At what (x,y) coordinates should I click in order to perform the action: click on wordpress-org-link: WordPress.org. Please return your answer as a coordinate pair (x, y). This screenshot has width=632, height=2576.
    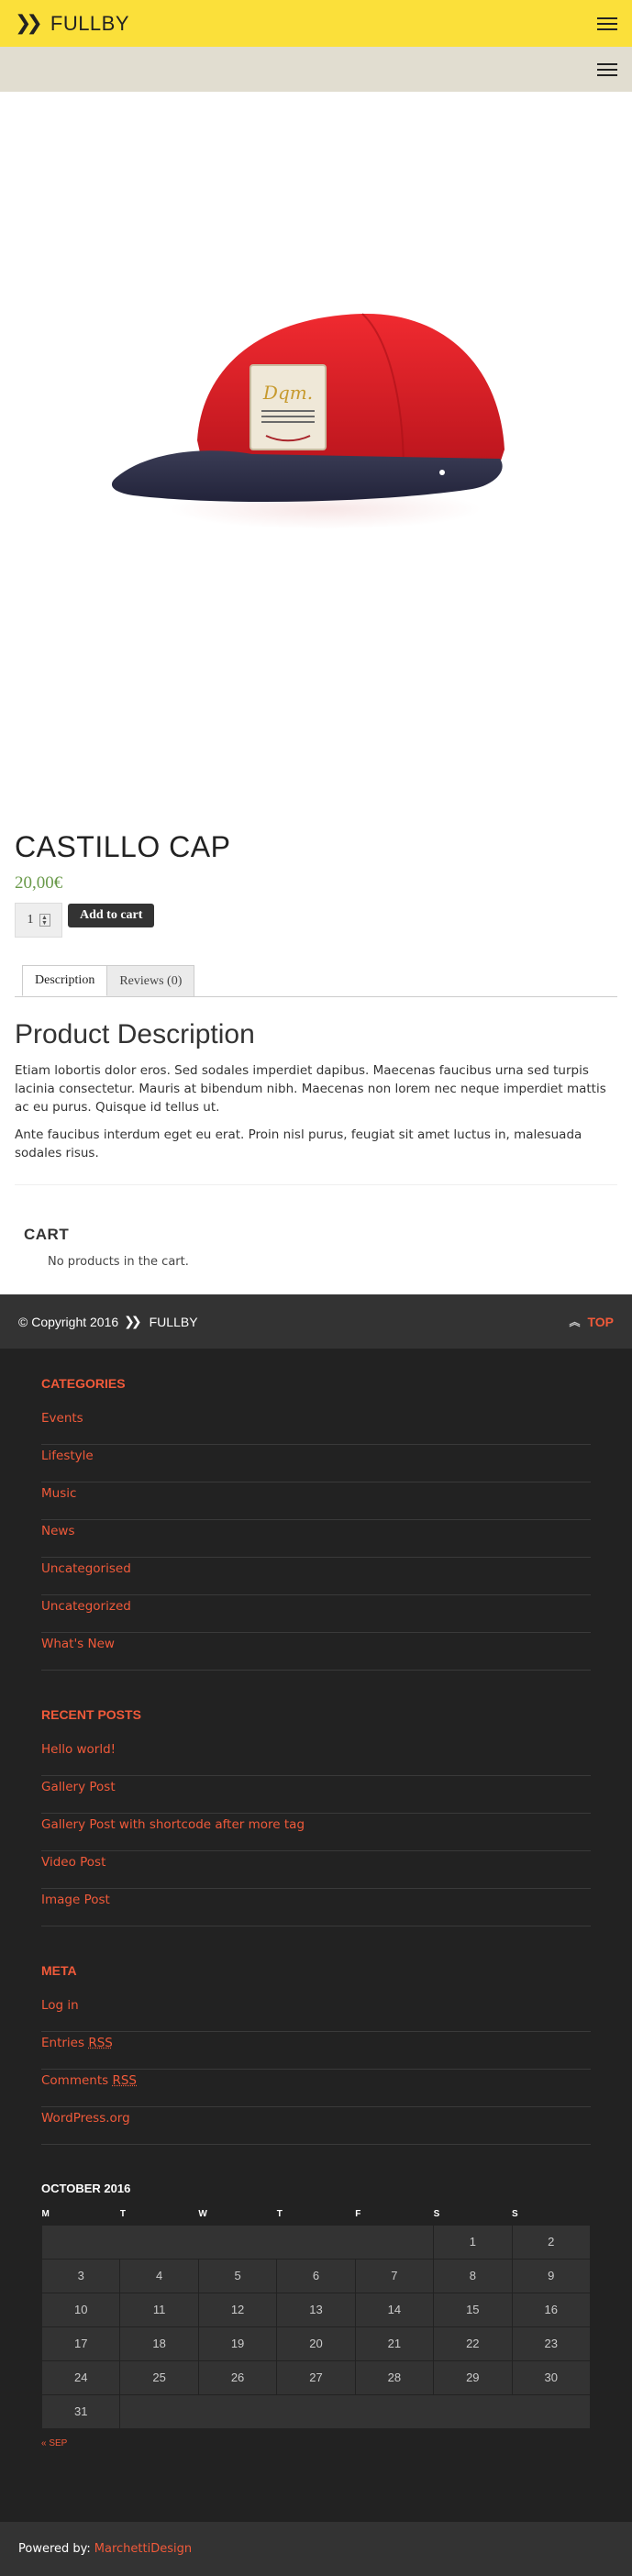
    Looking at the image, I should click on (316, 2126).